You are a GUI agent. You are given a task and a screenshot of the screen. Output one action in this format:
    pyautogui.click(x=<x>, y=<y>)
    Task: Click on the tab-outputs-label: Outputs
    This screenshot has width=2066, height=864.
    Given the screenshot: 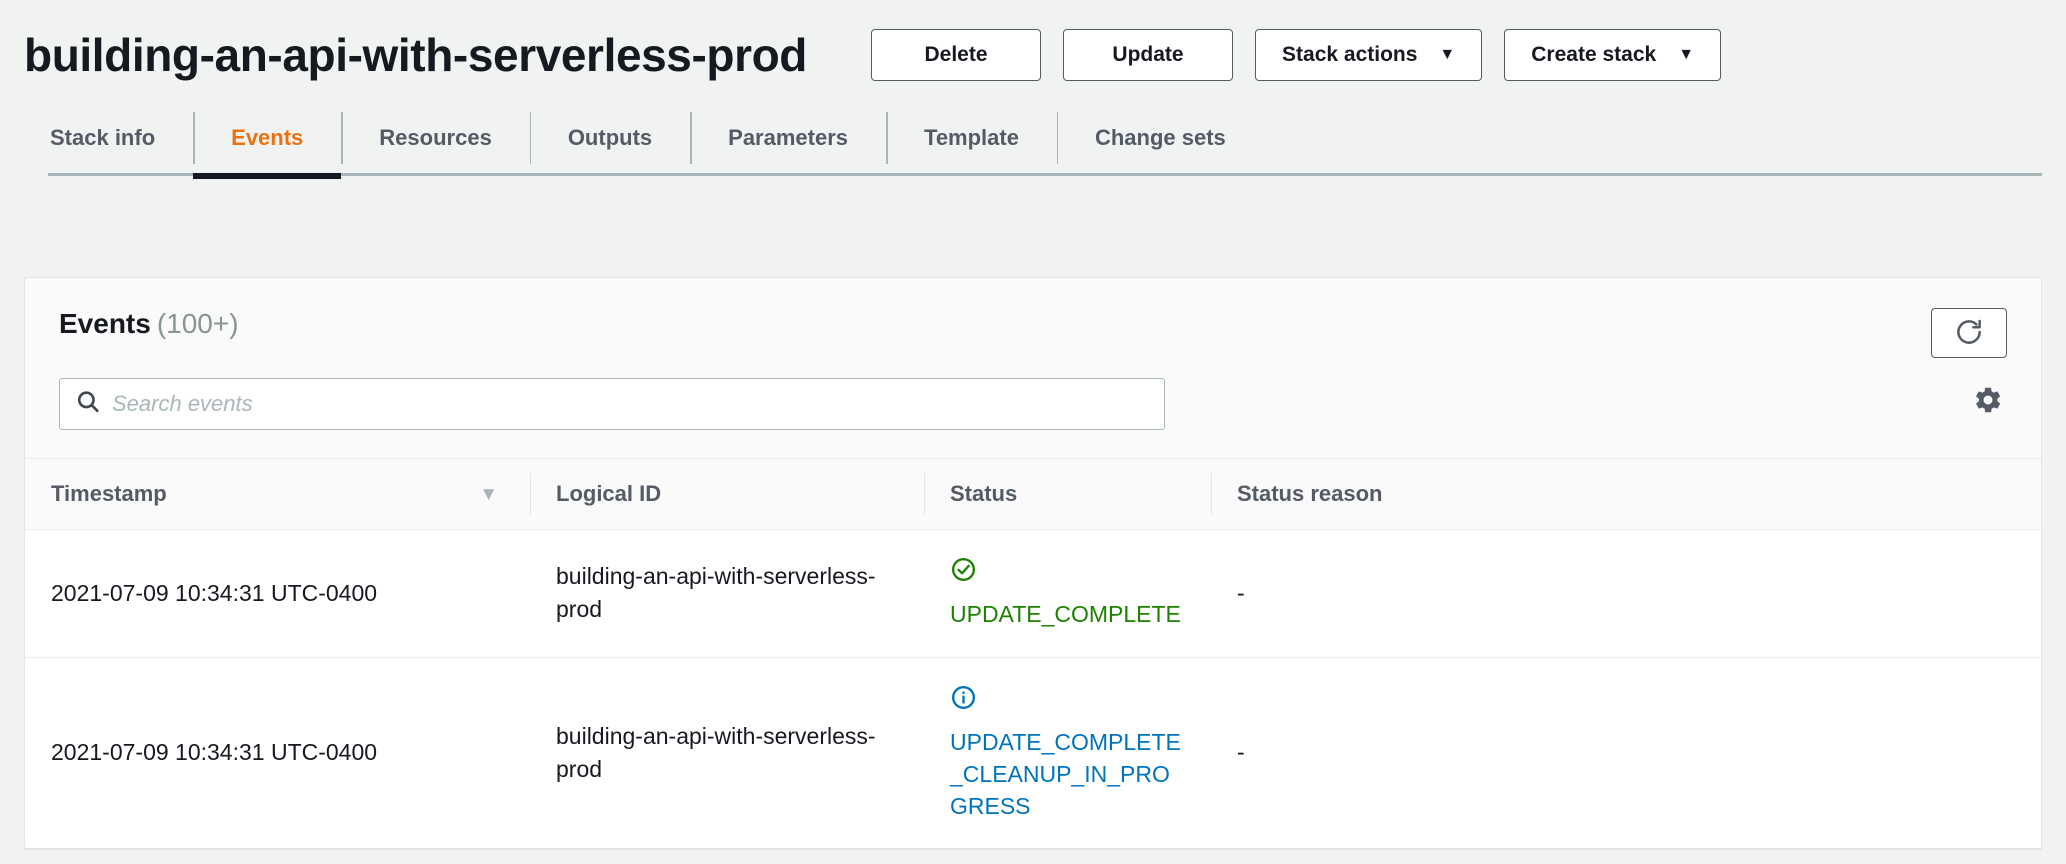 What is the action you would take?
    pyautogui.click(x=610, y=137)
    